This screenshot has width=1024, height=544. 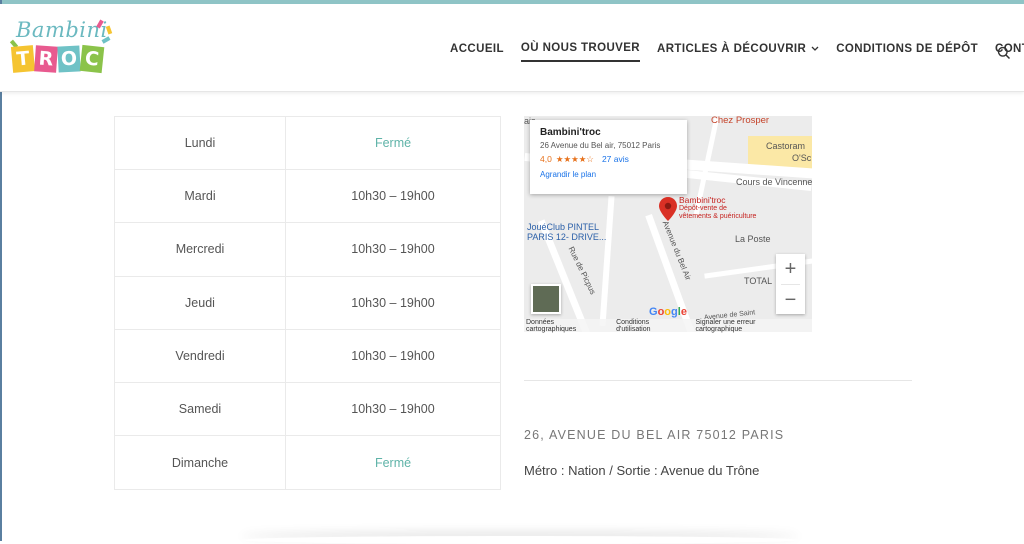 I want to click on rating-value: 4,0, so click(x=546, y=159).